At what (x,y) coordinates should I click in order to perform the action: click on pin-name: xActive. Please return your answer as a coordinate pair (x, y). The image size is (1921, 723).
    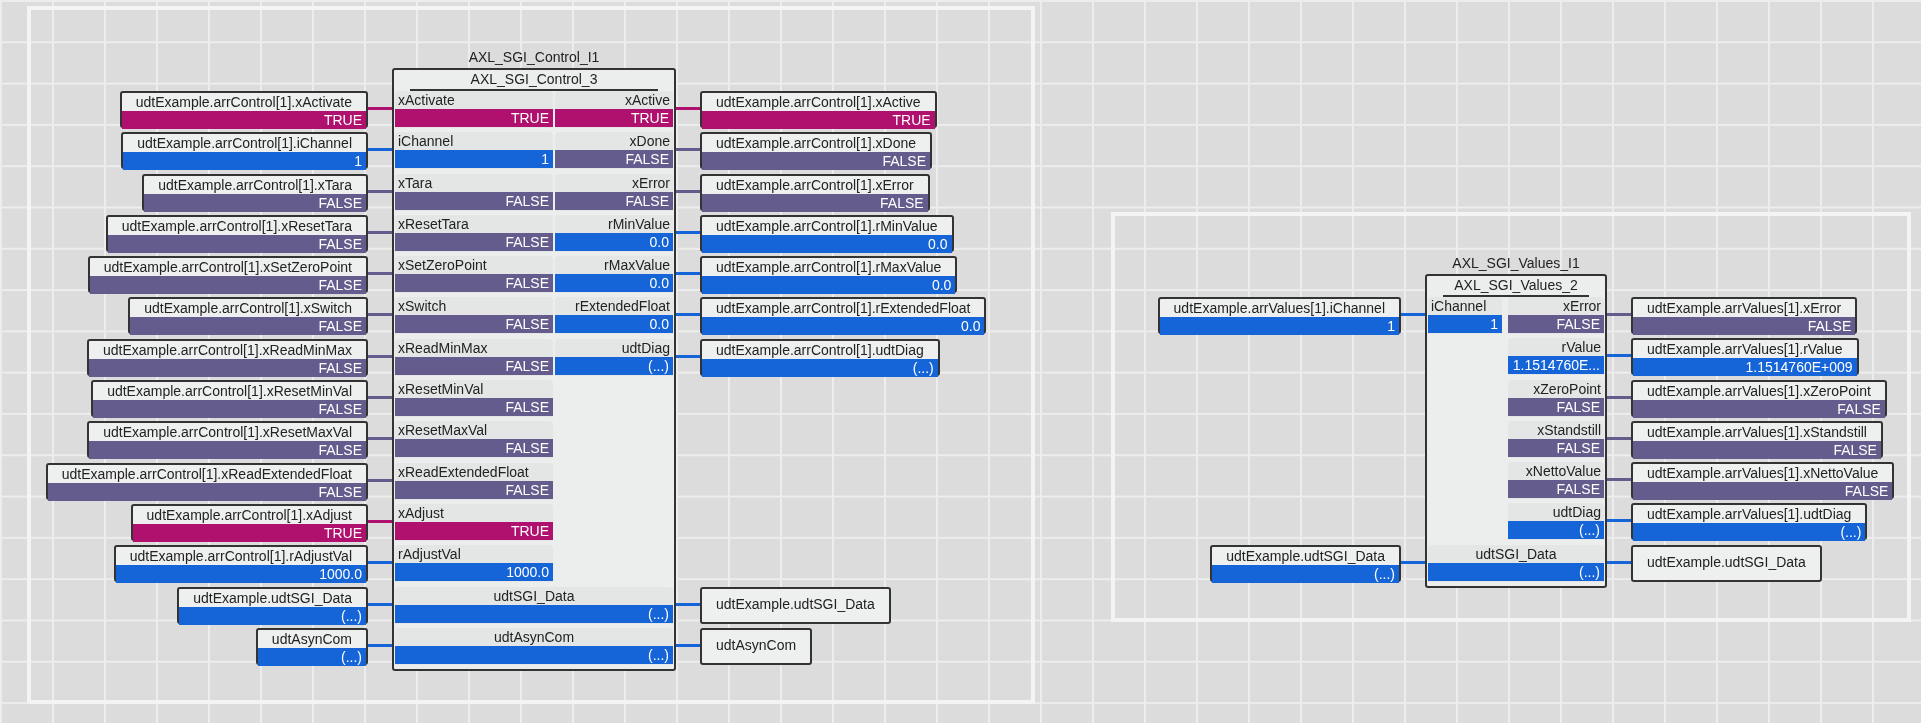
    Looking at the image, I should click on (647, 100).